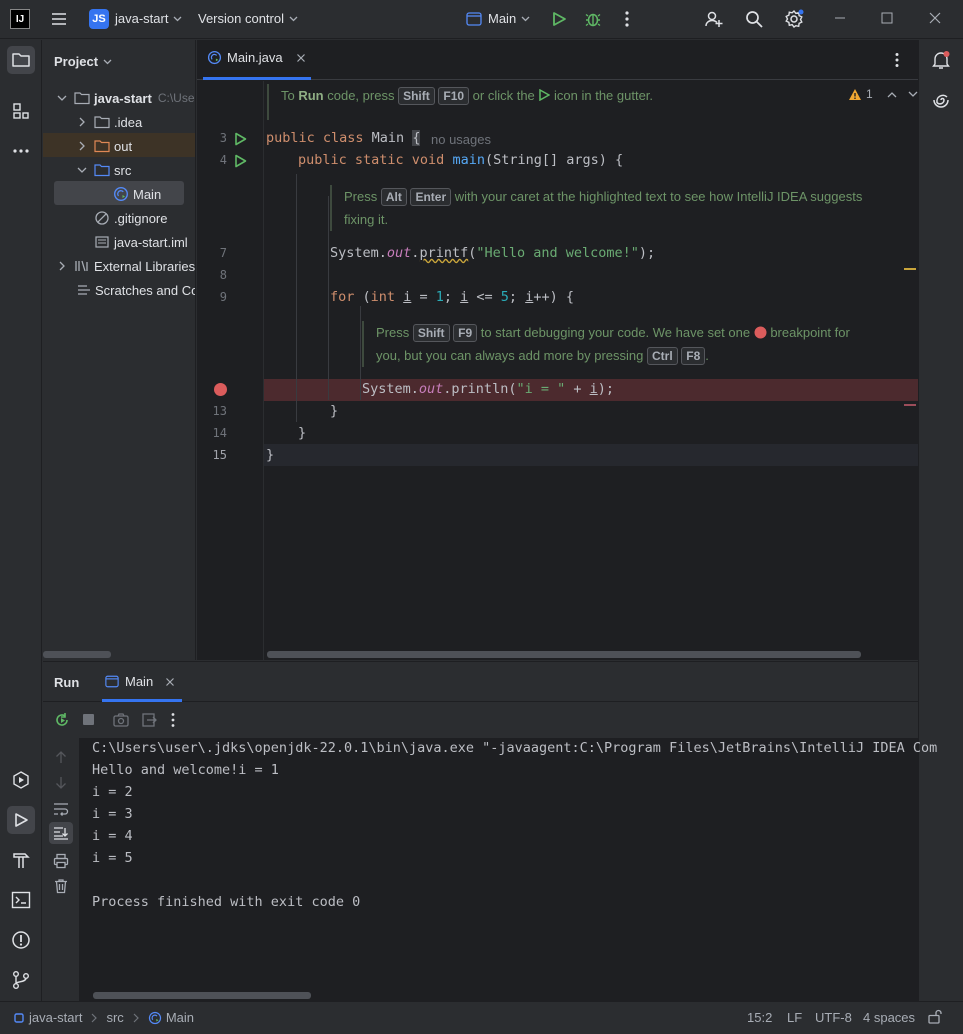 Image resolution: width=963 pixels, height=1034 pixels. What do you see at coordinates (123, 98) in the screenshot?
I see `tree-item-label: java-start` at bounding box center [123, 98].